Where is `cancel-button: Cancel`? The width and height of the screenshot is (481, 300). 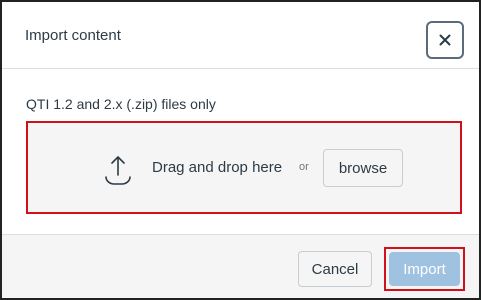 cancel-button: Cancel is located at coordinates (335, 269).